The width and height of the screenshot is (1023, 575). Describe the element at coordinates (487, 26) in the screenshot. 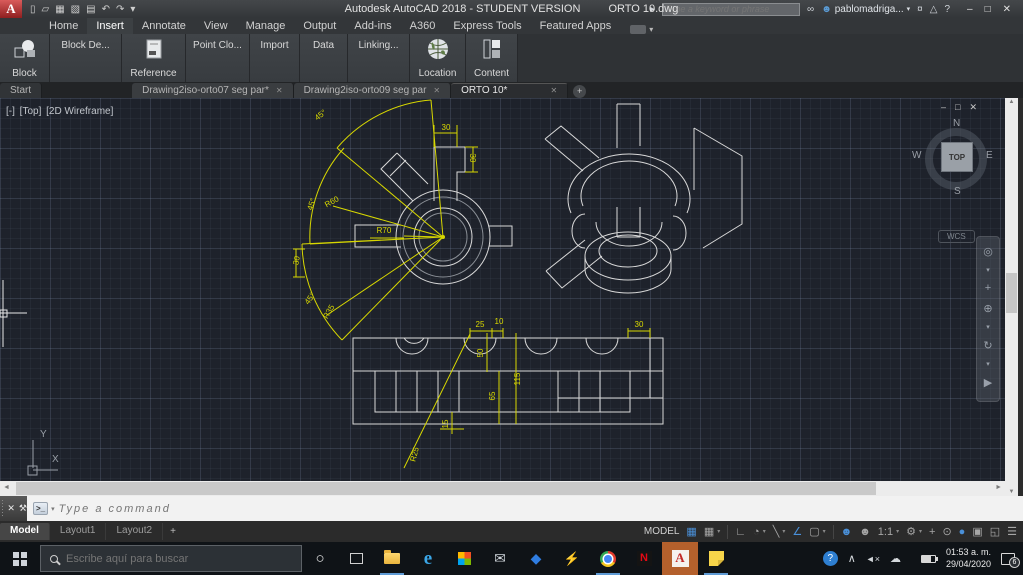

I see `tab-express-tools: Express Tools` at that location.